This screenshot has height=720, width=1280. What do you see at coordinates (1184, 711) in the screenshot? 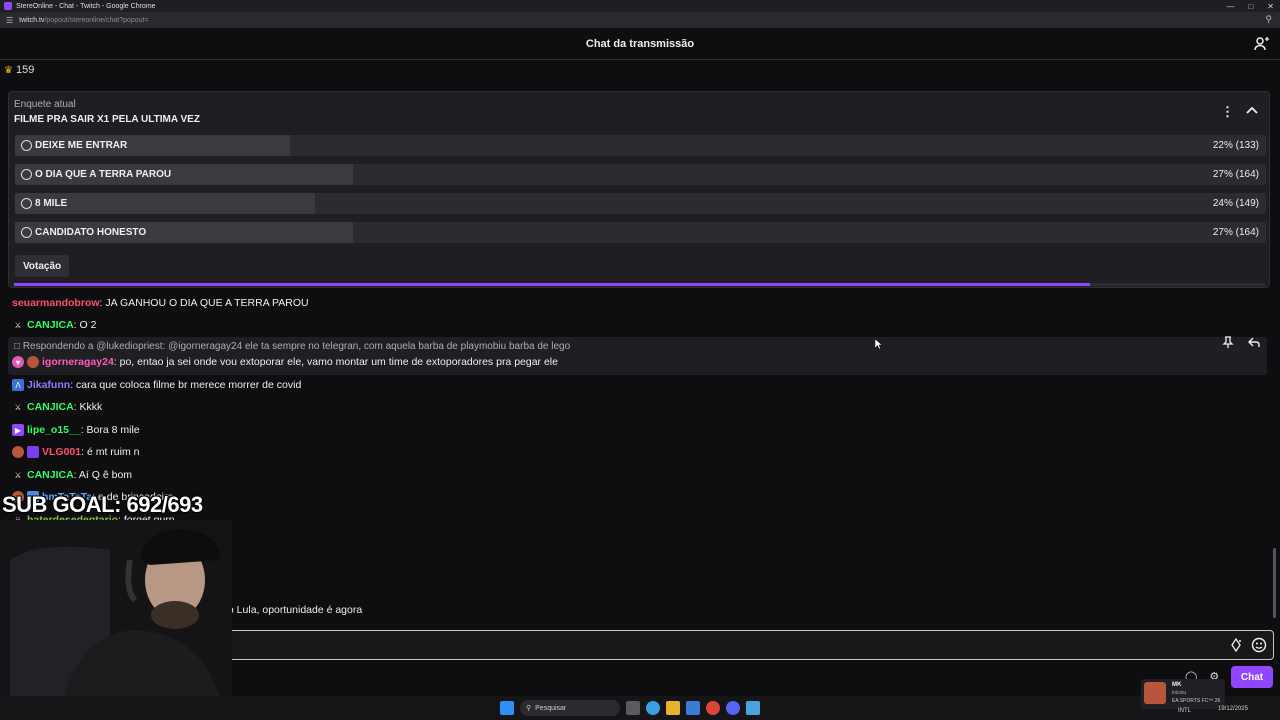
I see `keyboard-language: INTL` at bounding box center [1184, 711].